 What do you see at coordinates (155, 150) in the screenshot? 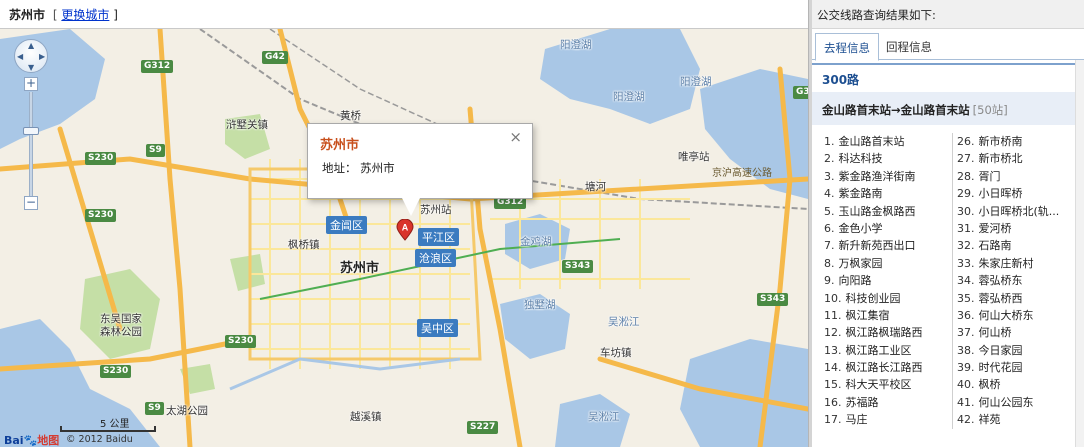
I see `shield-s9-top: S9` at bounding box center [155, 150].